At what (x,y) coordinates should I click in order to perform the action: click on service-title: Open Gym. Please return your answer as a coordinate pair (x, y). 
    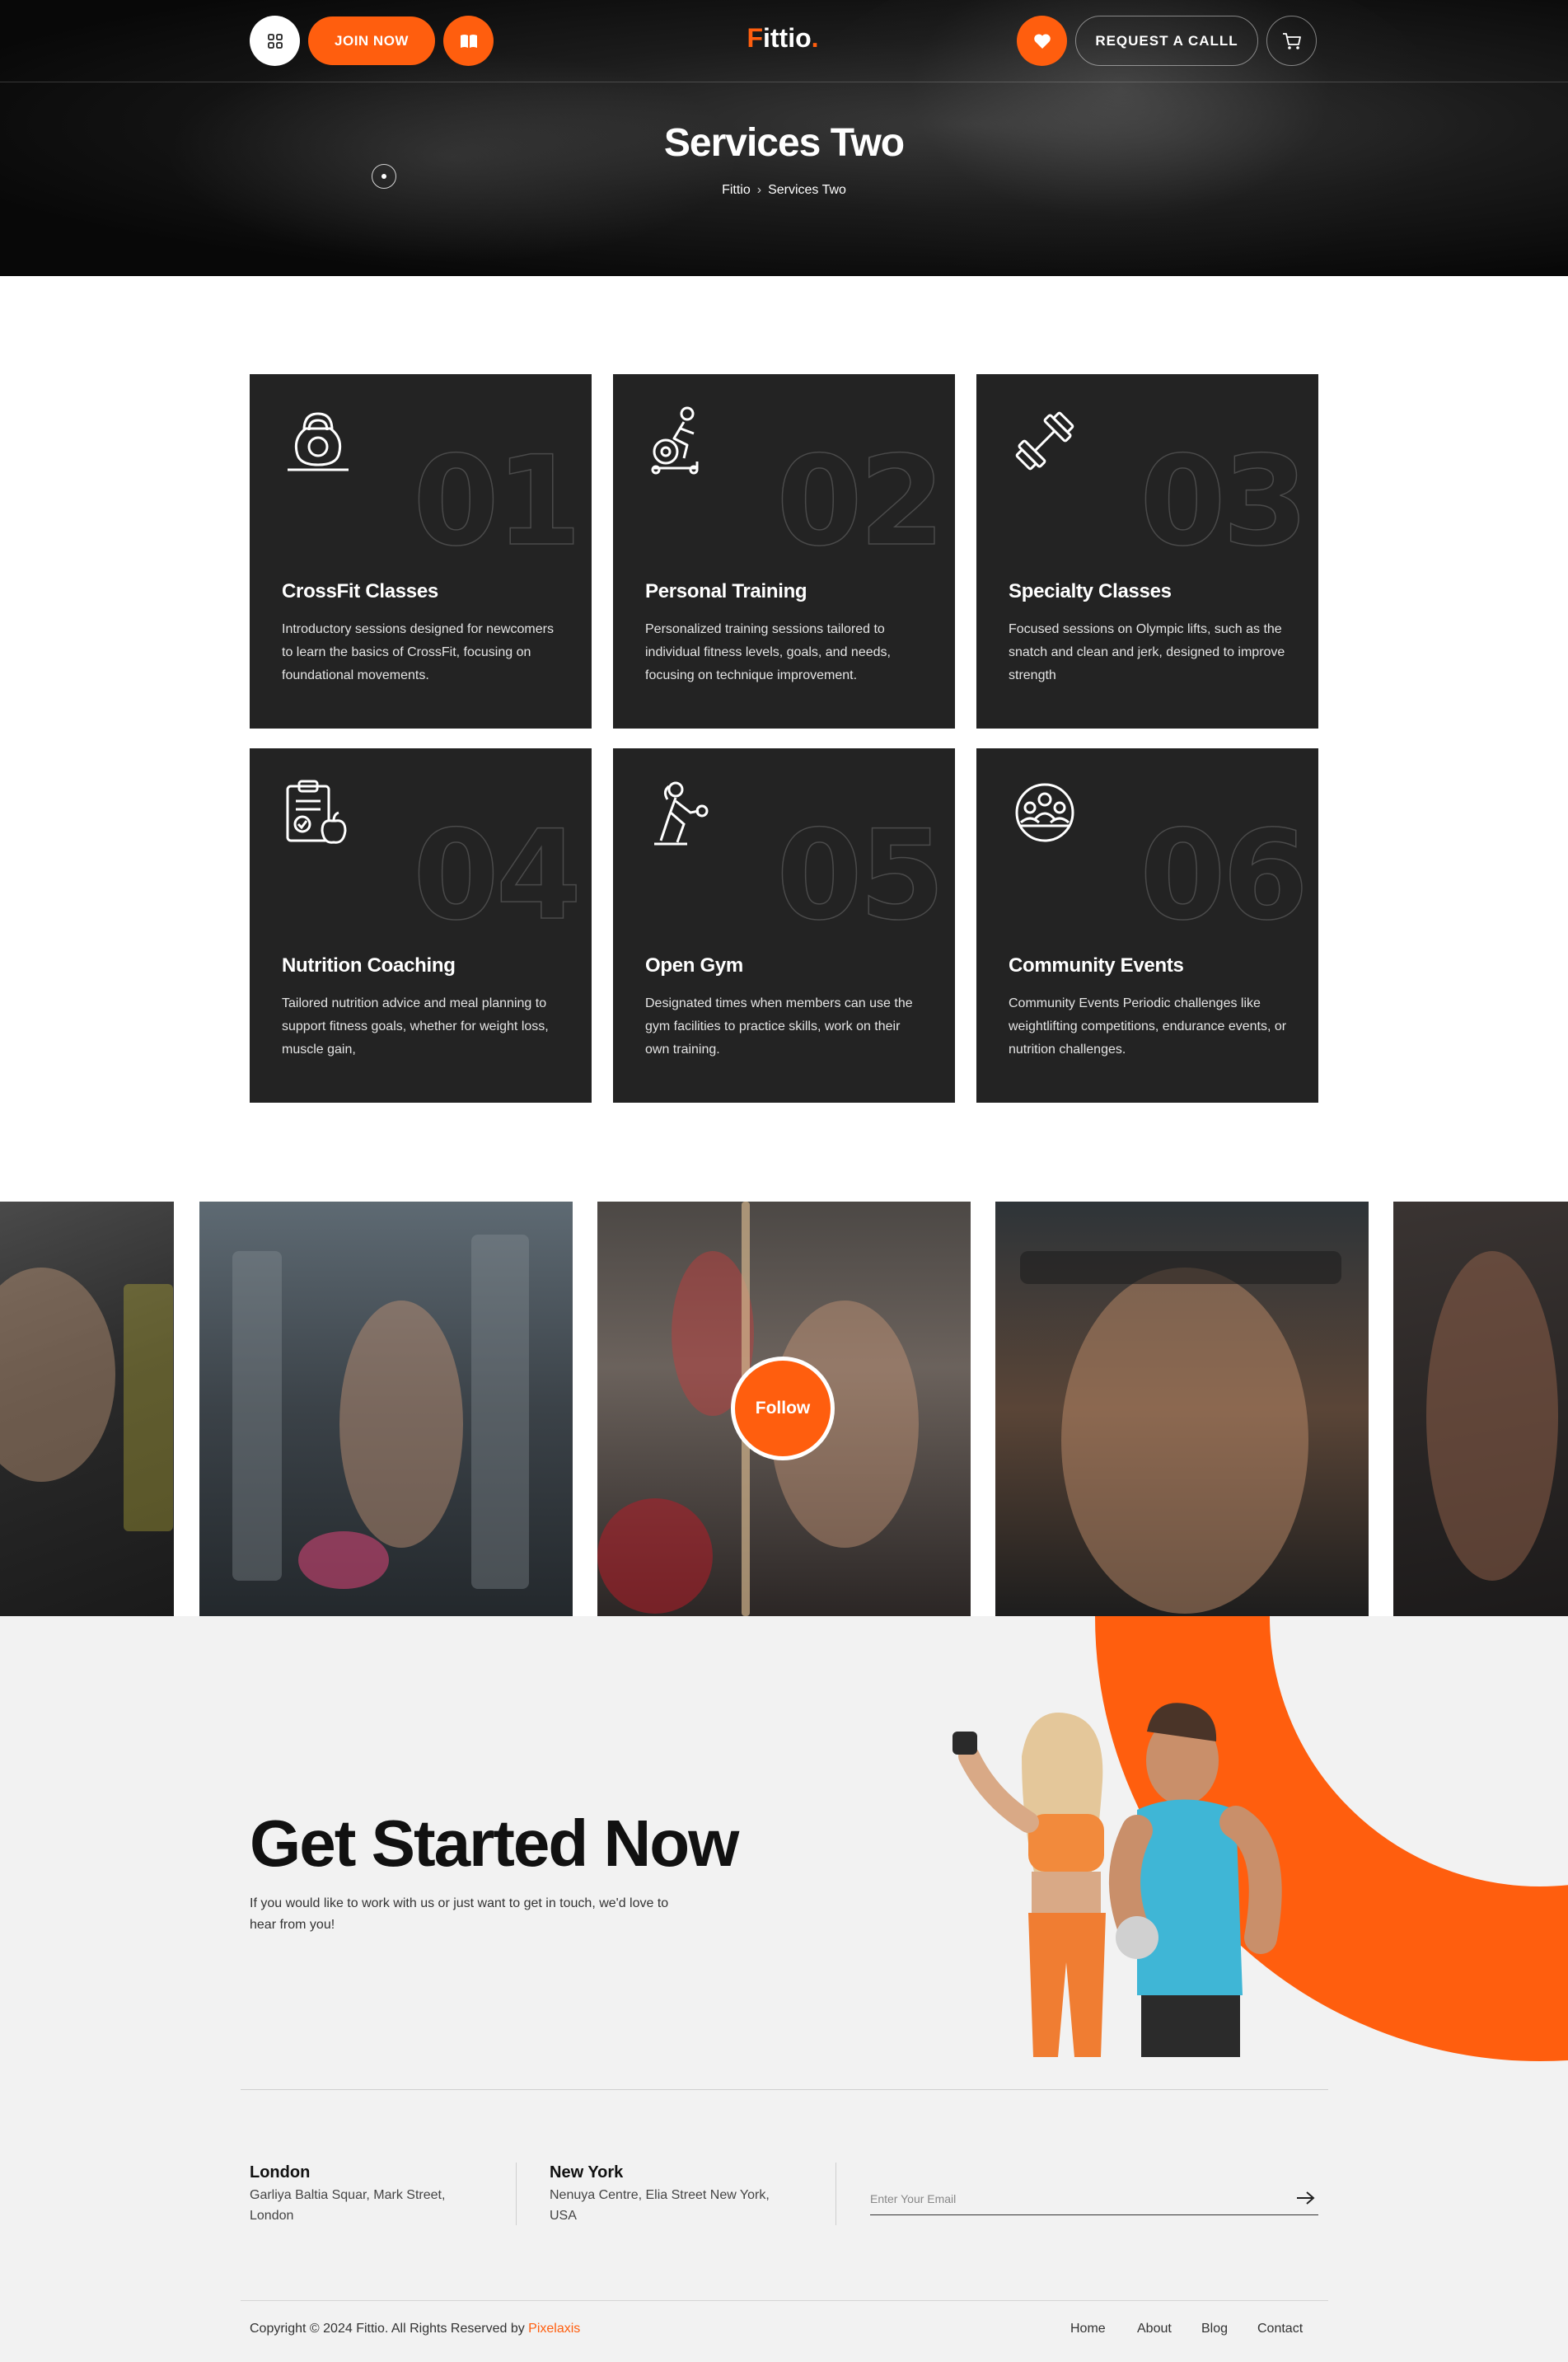
    Looking at the image, I should click on (694, 965).